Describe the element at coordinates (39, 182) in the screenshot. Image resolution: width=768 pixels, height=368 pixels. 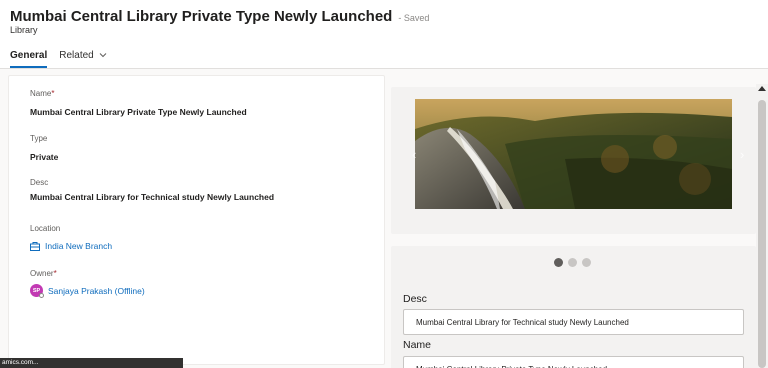
I see `desc-label: Desc` at that location.